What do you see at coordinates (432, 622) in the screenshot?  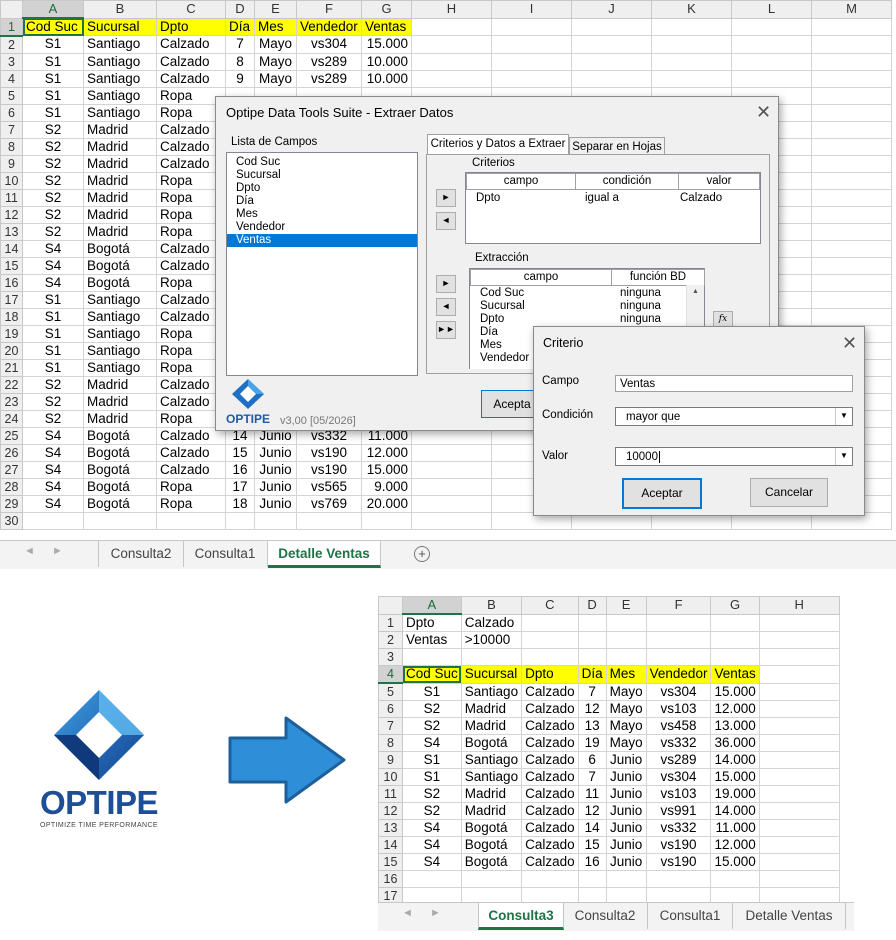 I see `table-cell: Dpto` at bounding box center [432, 622].